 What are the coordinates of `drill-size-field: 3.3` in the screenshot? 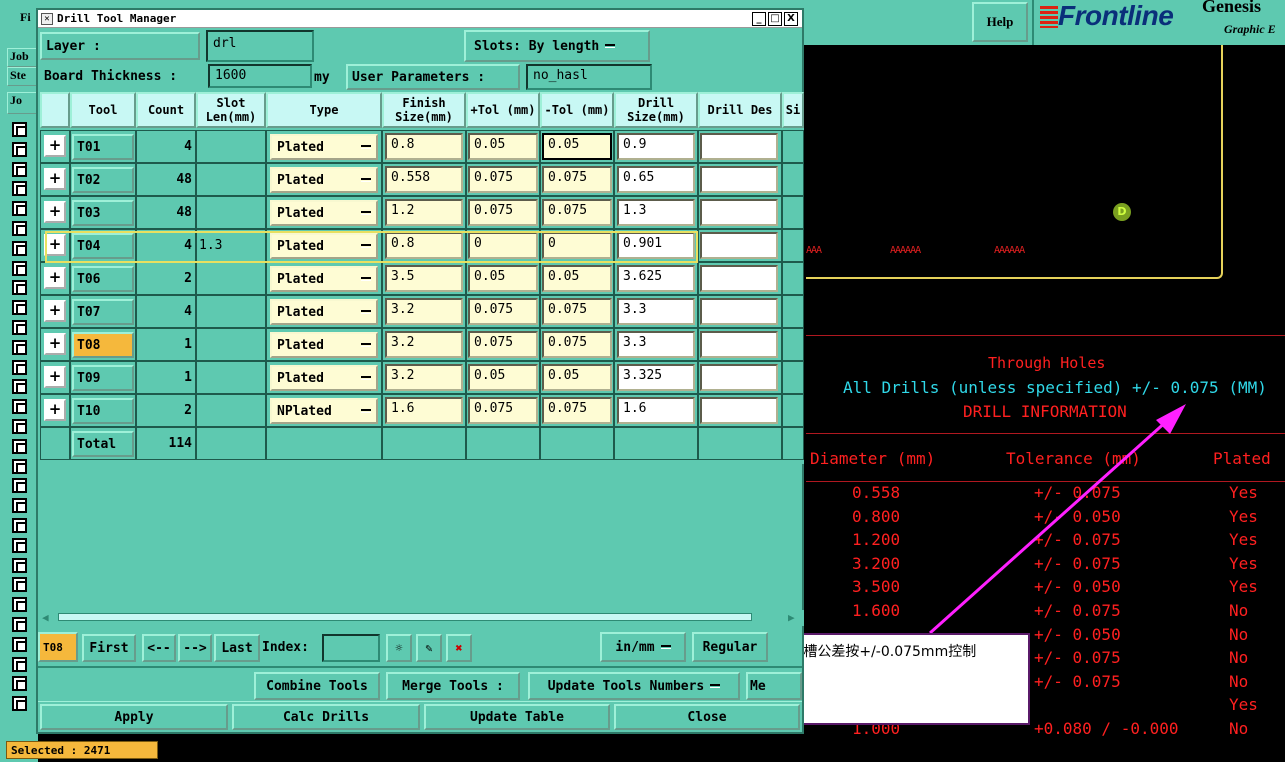 It's located at (656, 344).